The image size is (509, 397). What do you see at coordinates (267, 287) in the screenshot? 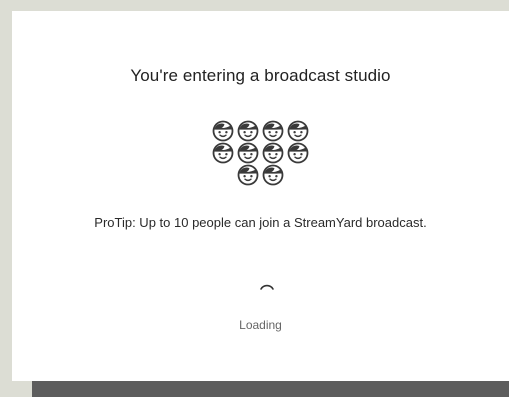
I see `loading-spinner-icon` at bounding box center [267, 287].